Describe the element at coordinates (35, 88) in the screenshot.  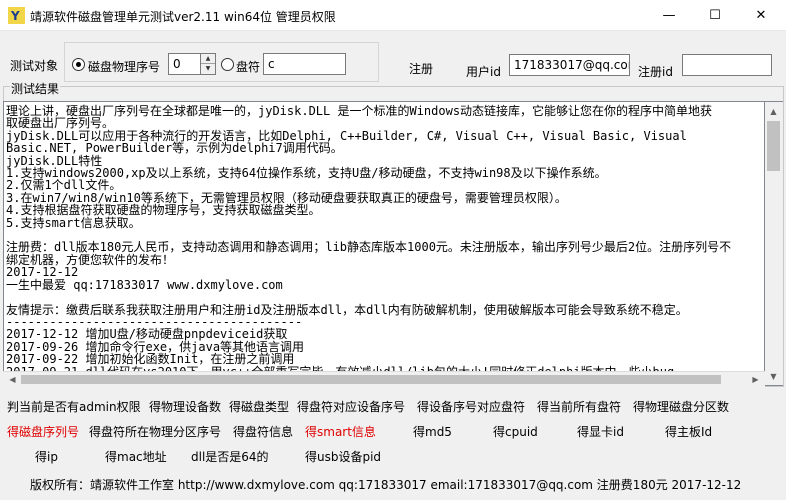
I see `test-results-legend: 测试结果` at that location.